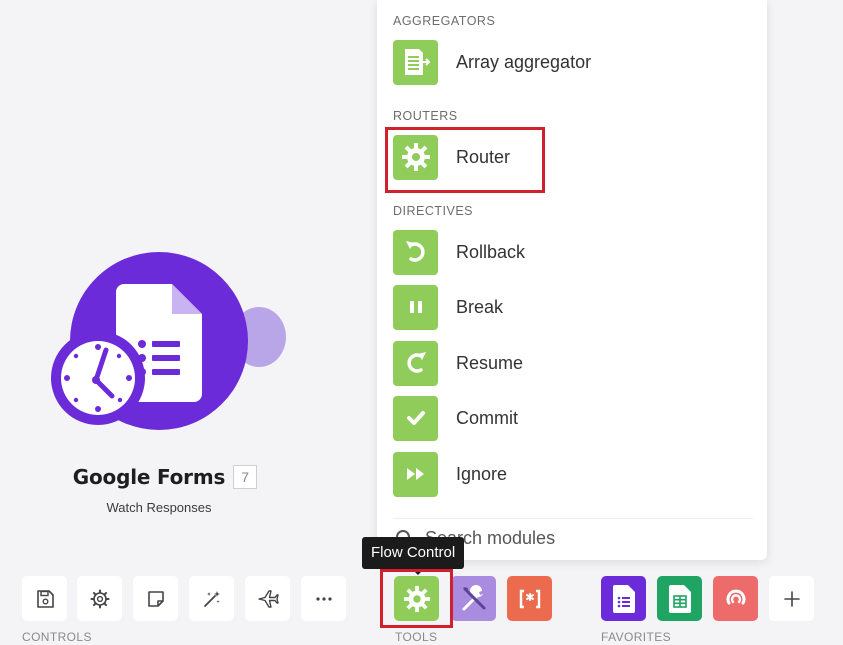 The height and width of the screenshot is (645, 843). Describe the element at coordinates (444, 21) in the screenshot. I see `section-label-aggregators: AGGREGATORS` at that location.